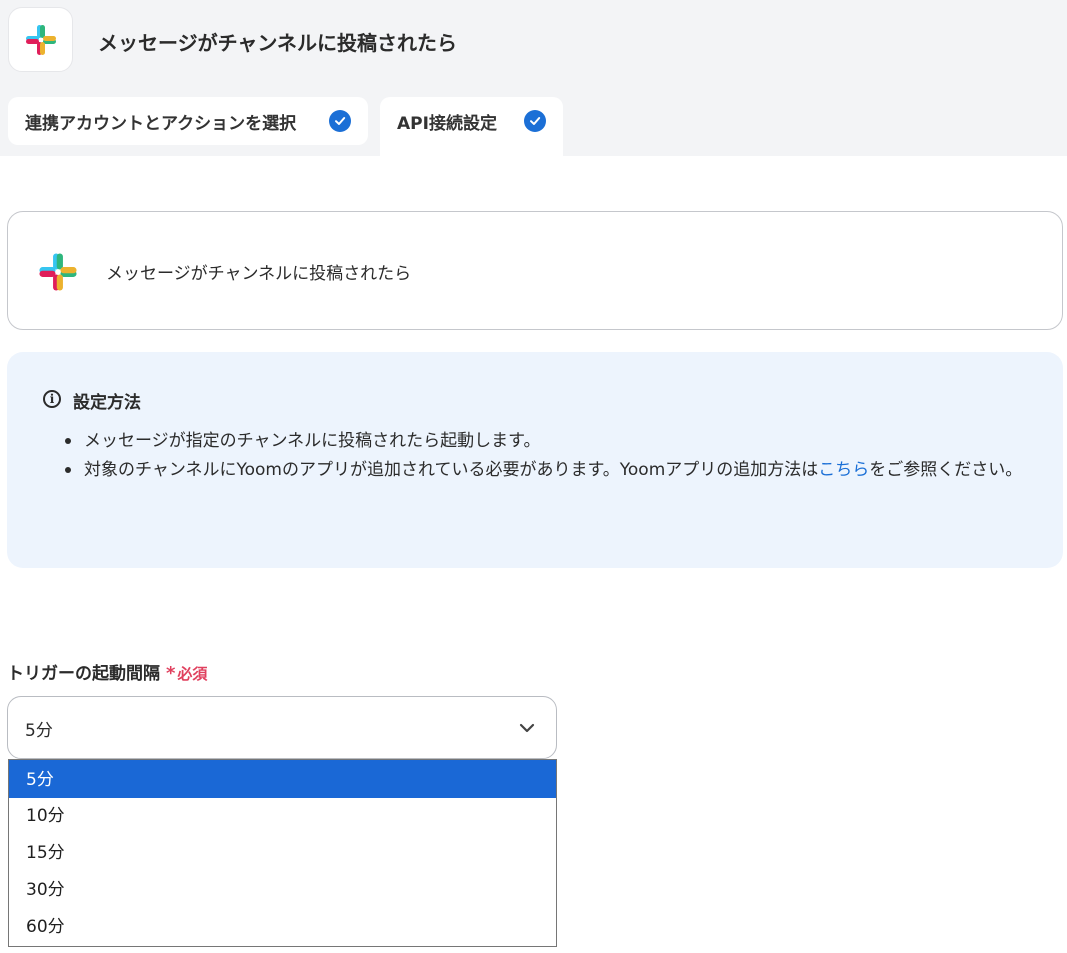 The width and height of the screenshot is (1067, 953). Describe the element at coordinates (282, 727) in the screenshot. I see `interval-select: 5分` at that location.